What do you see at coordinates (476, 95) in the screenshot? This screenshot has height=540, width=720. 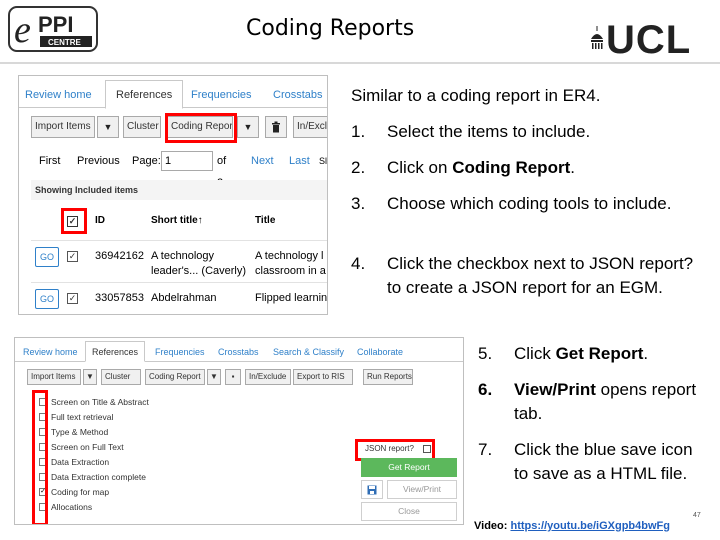 I see `intro-text: Similar to a coding report in ER4.` at bounding box center [476, 95].